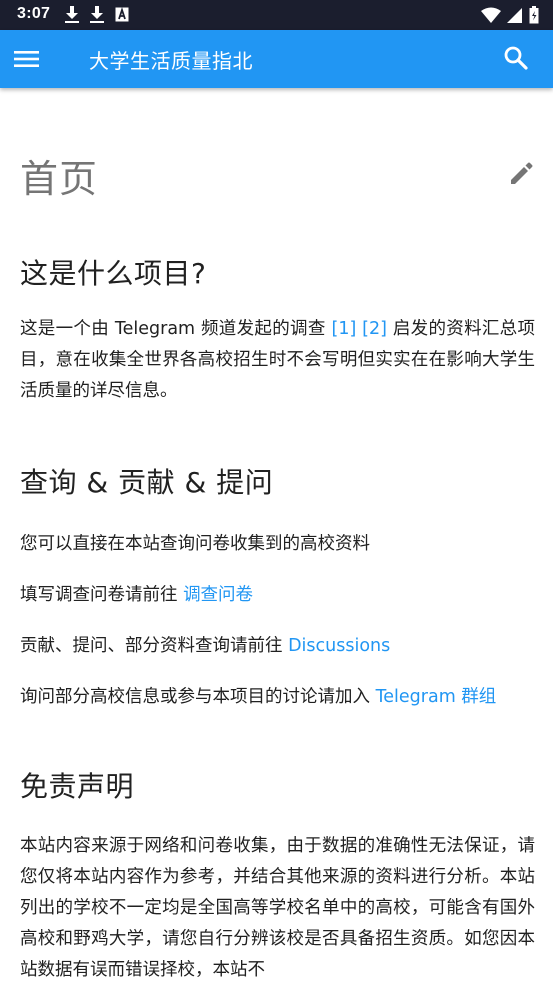 This screenshot has width=553, height=986. Describe the element at coordinates (171, 61) in the screenshot. I see `app-title: 大学生活质量指北` at that location.